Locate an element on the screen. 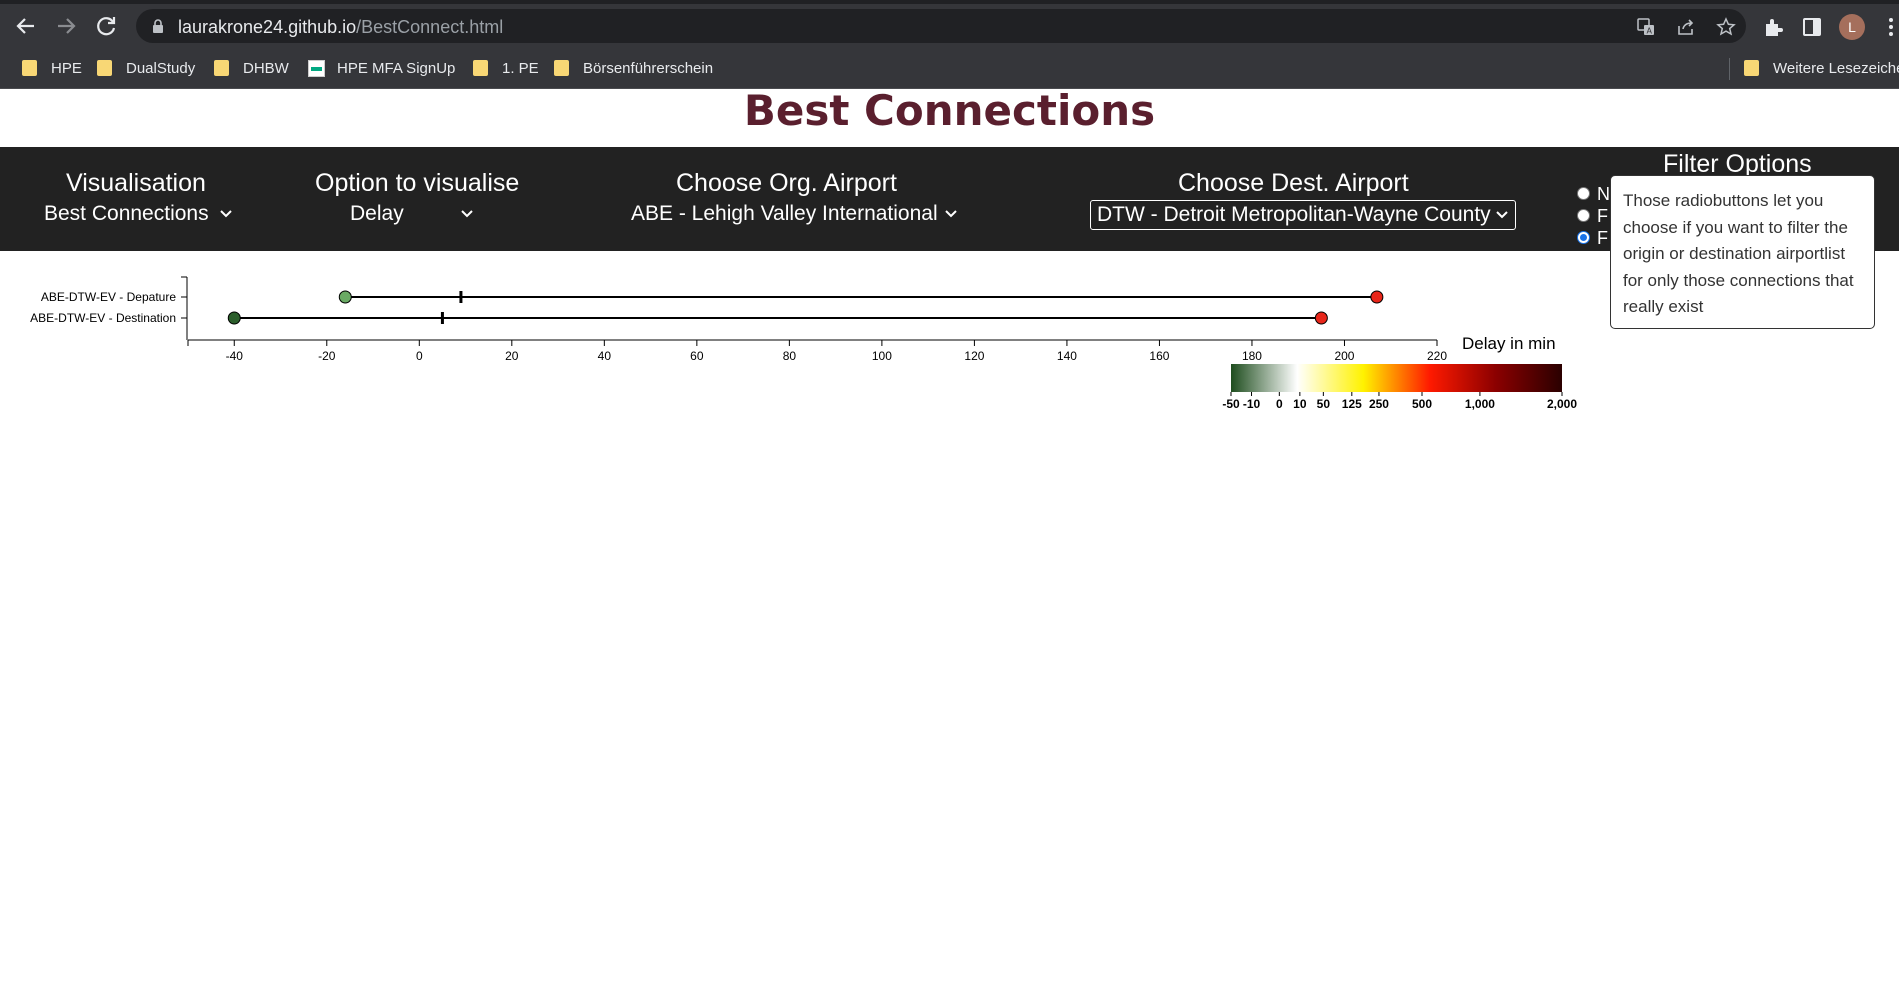 The image size is (1899, 984). bookmark-boersenfuehrerschein: Börsenführerschein is located at coordinates (633, 68).